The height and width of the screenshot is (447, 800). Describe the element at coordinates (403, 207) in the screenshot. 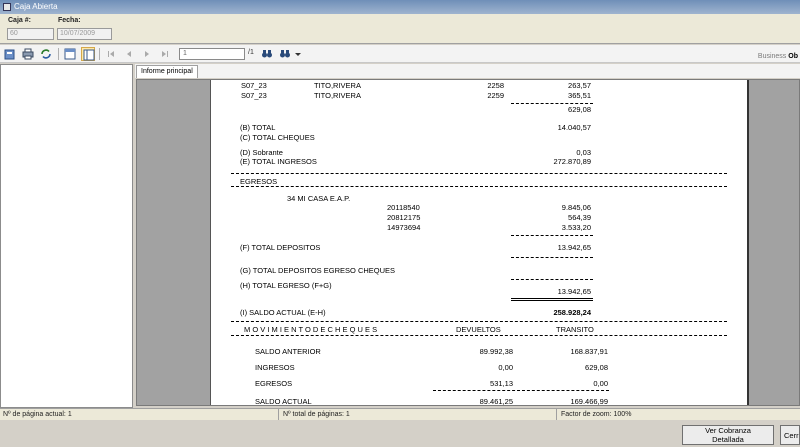

I see `deposit-number: 20118540` at that location.